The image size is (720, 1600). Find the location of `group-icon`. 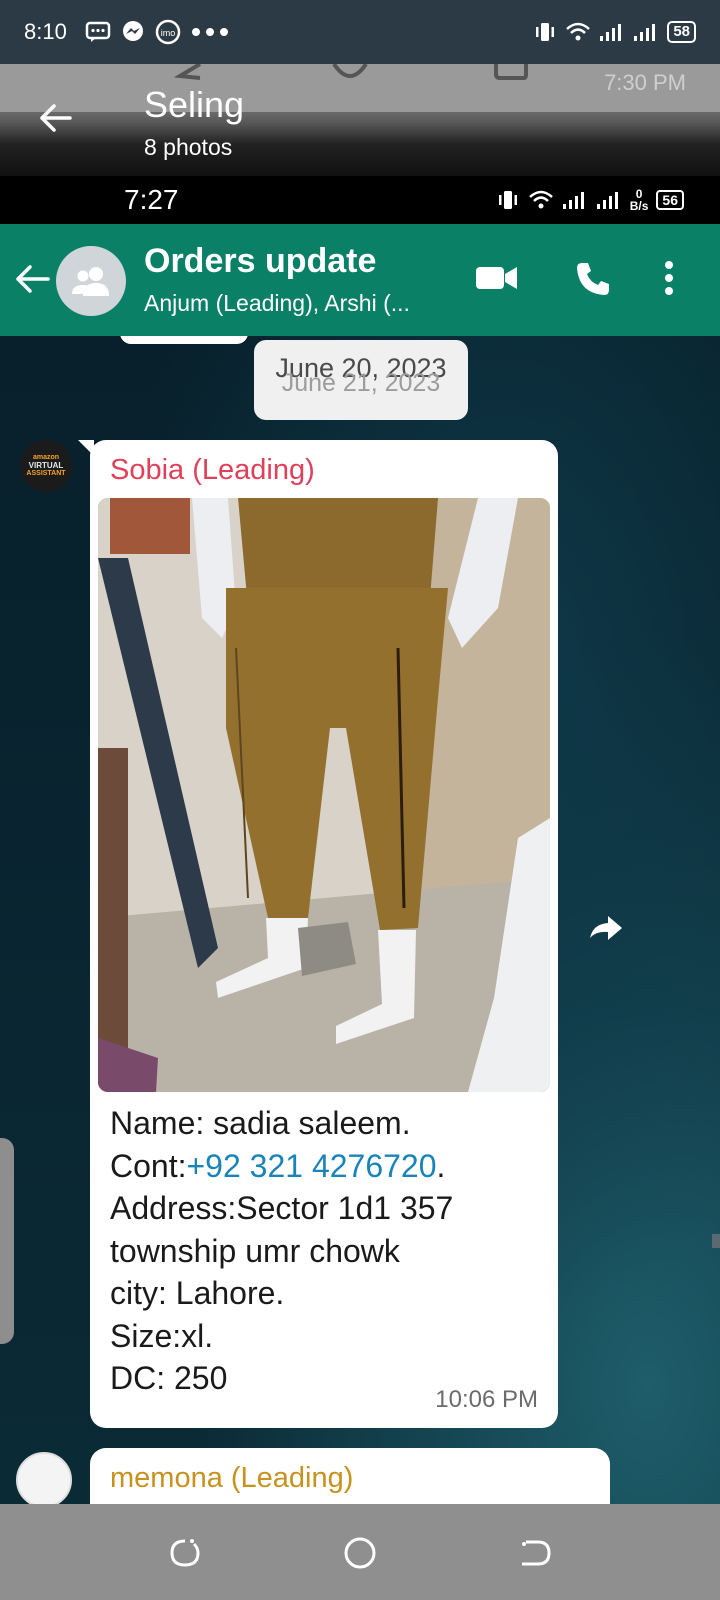

group-icon is located at coordinates (90, 281).